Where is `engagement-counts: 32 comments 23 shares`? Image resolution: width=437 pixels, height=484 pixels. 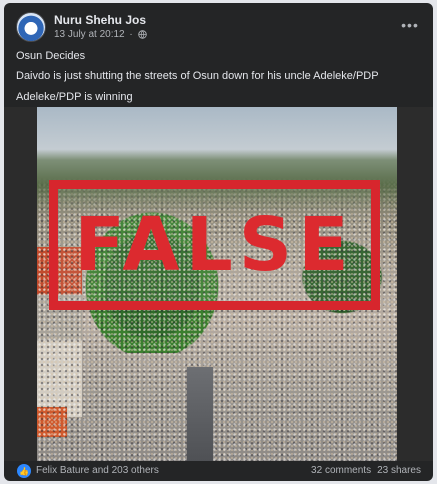 engagement-counts: 32 comments 23 shares is located at coordinates (366, 470).